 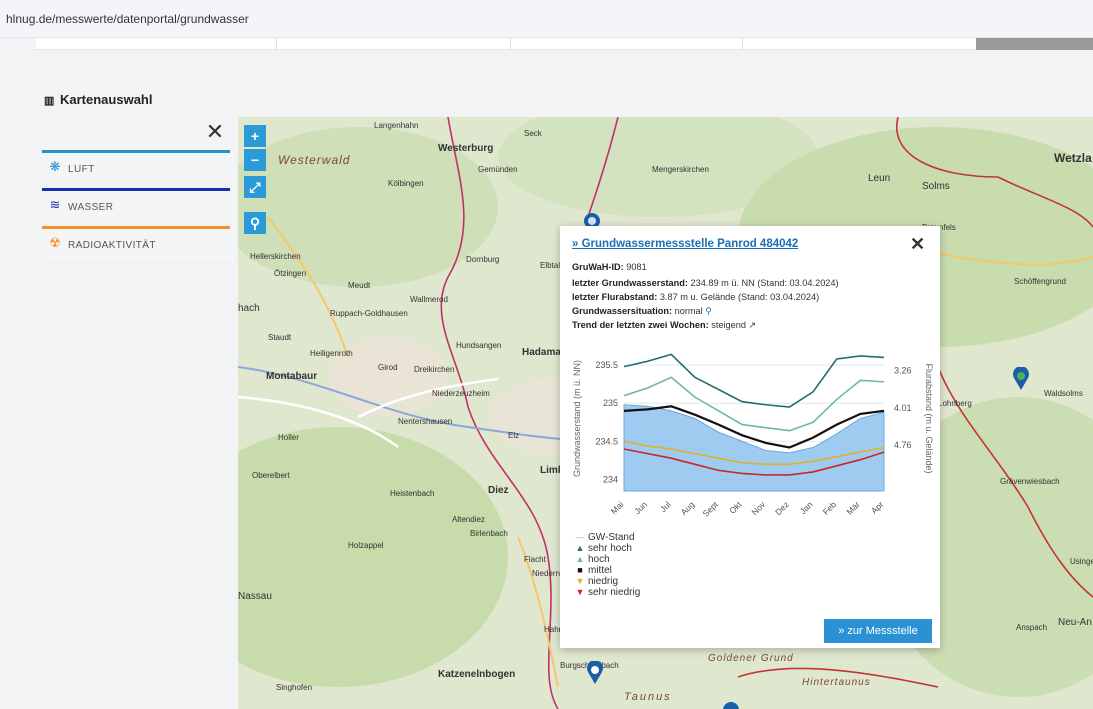 What do you see at coordinates (903, 370) in the screenshot?
I see `y2-tick-label: 3.26` at bounding box center [903, 370].